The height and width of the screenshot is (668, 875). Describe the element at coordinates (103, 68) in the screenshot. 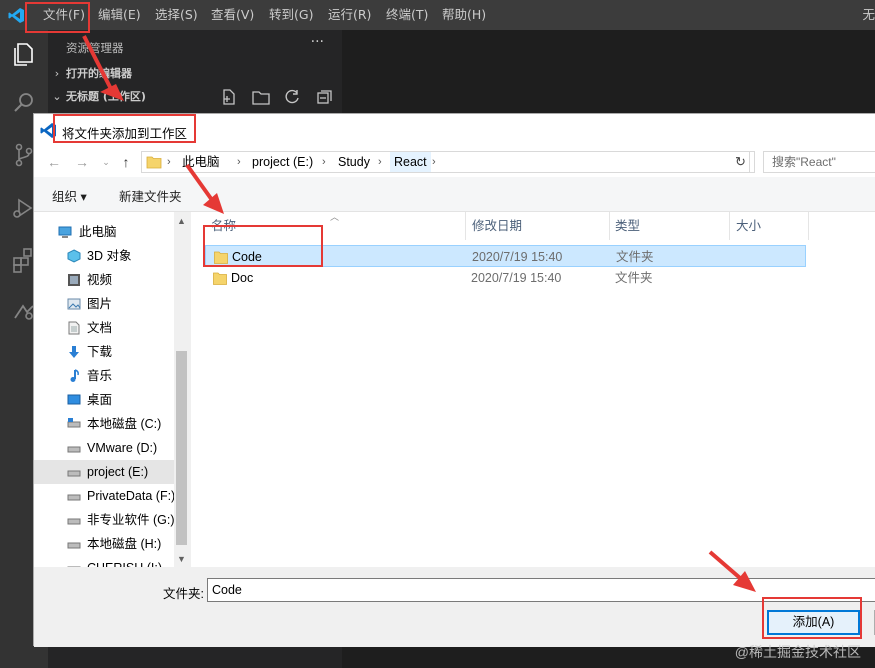

I see `arrow-to-add-folder-icon` at that location.